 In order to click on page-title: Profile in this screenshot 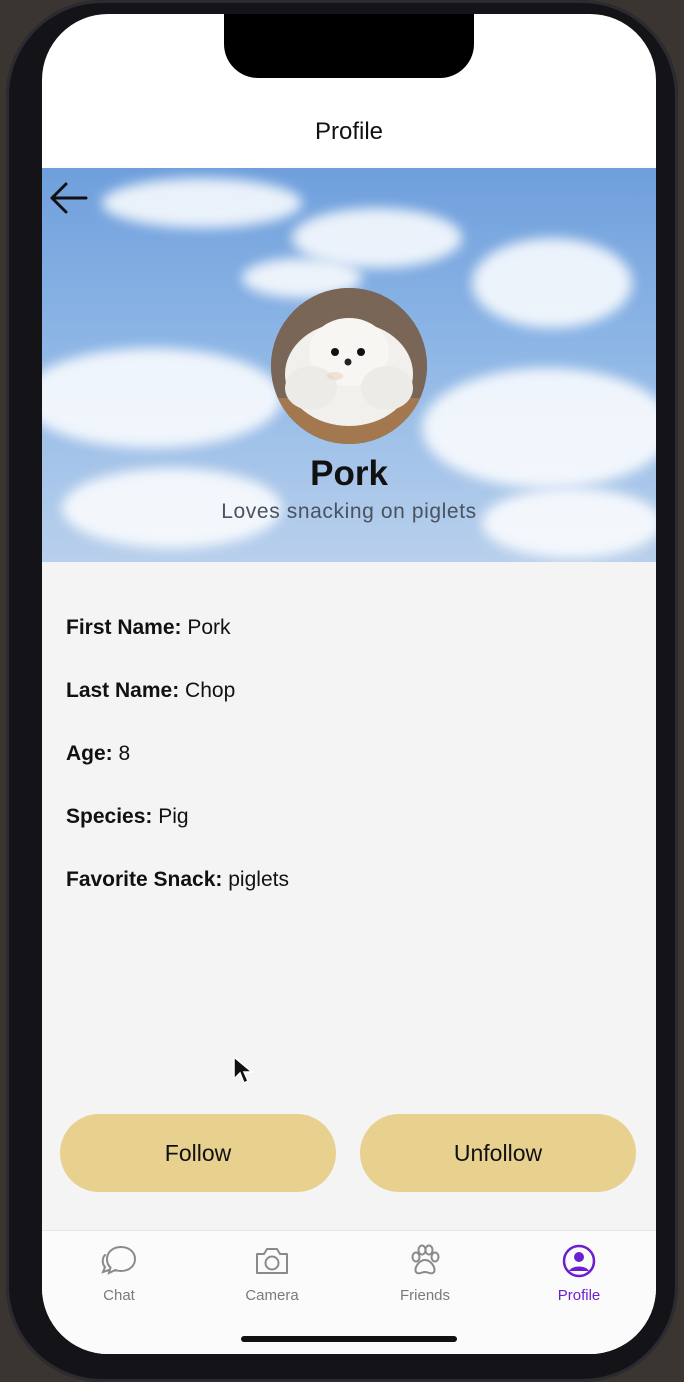, I will do `click(349, 131)`.